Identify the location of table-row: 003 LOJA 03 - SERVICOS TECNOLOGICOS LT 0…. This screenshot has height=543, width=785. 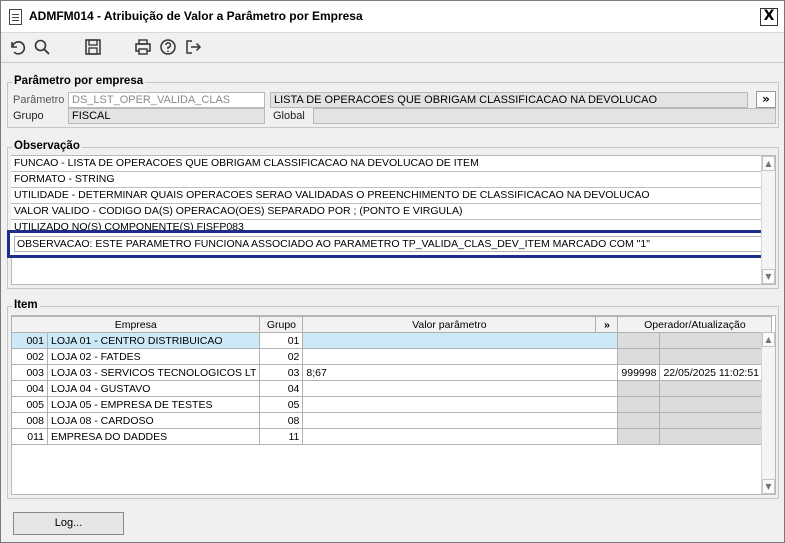
(392, 372).